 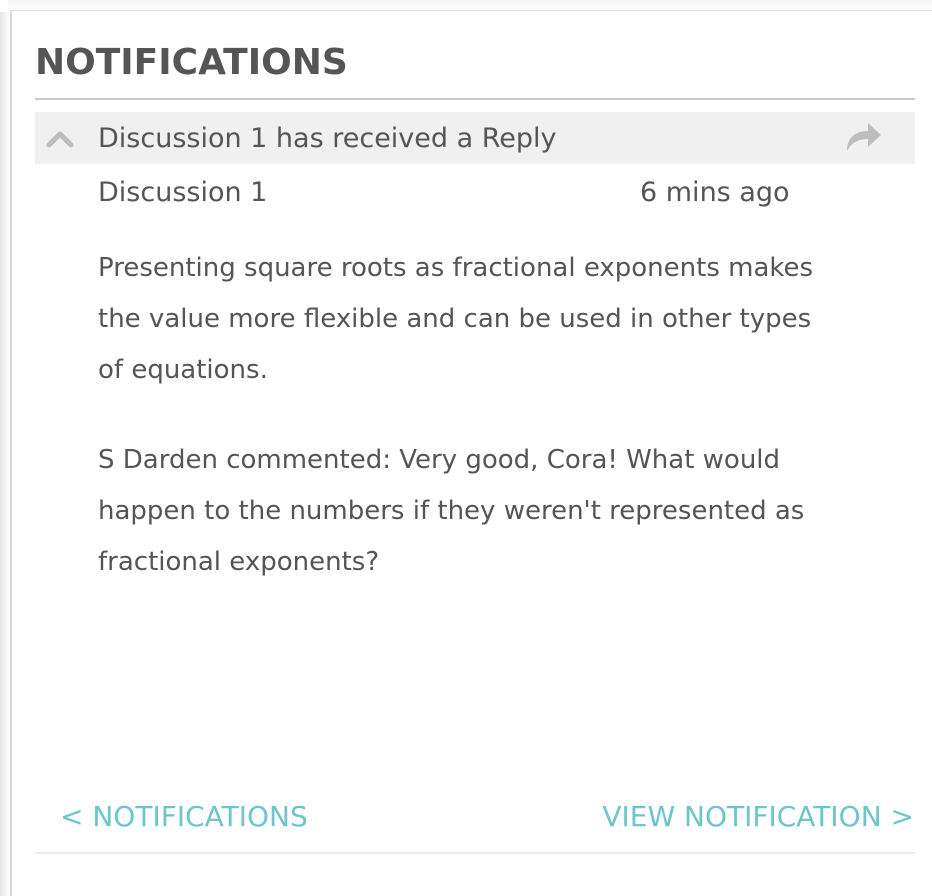 What do you see at coordinates (758, 817) in the screenshot?
I see `view-notification-link: VIEW NOTIFICATION >` at bounding box center [758, 817].